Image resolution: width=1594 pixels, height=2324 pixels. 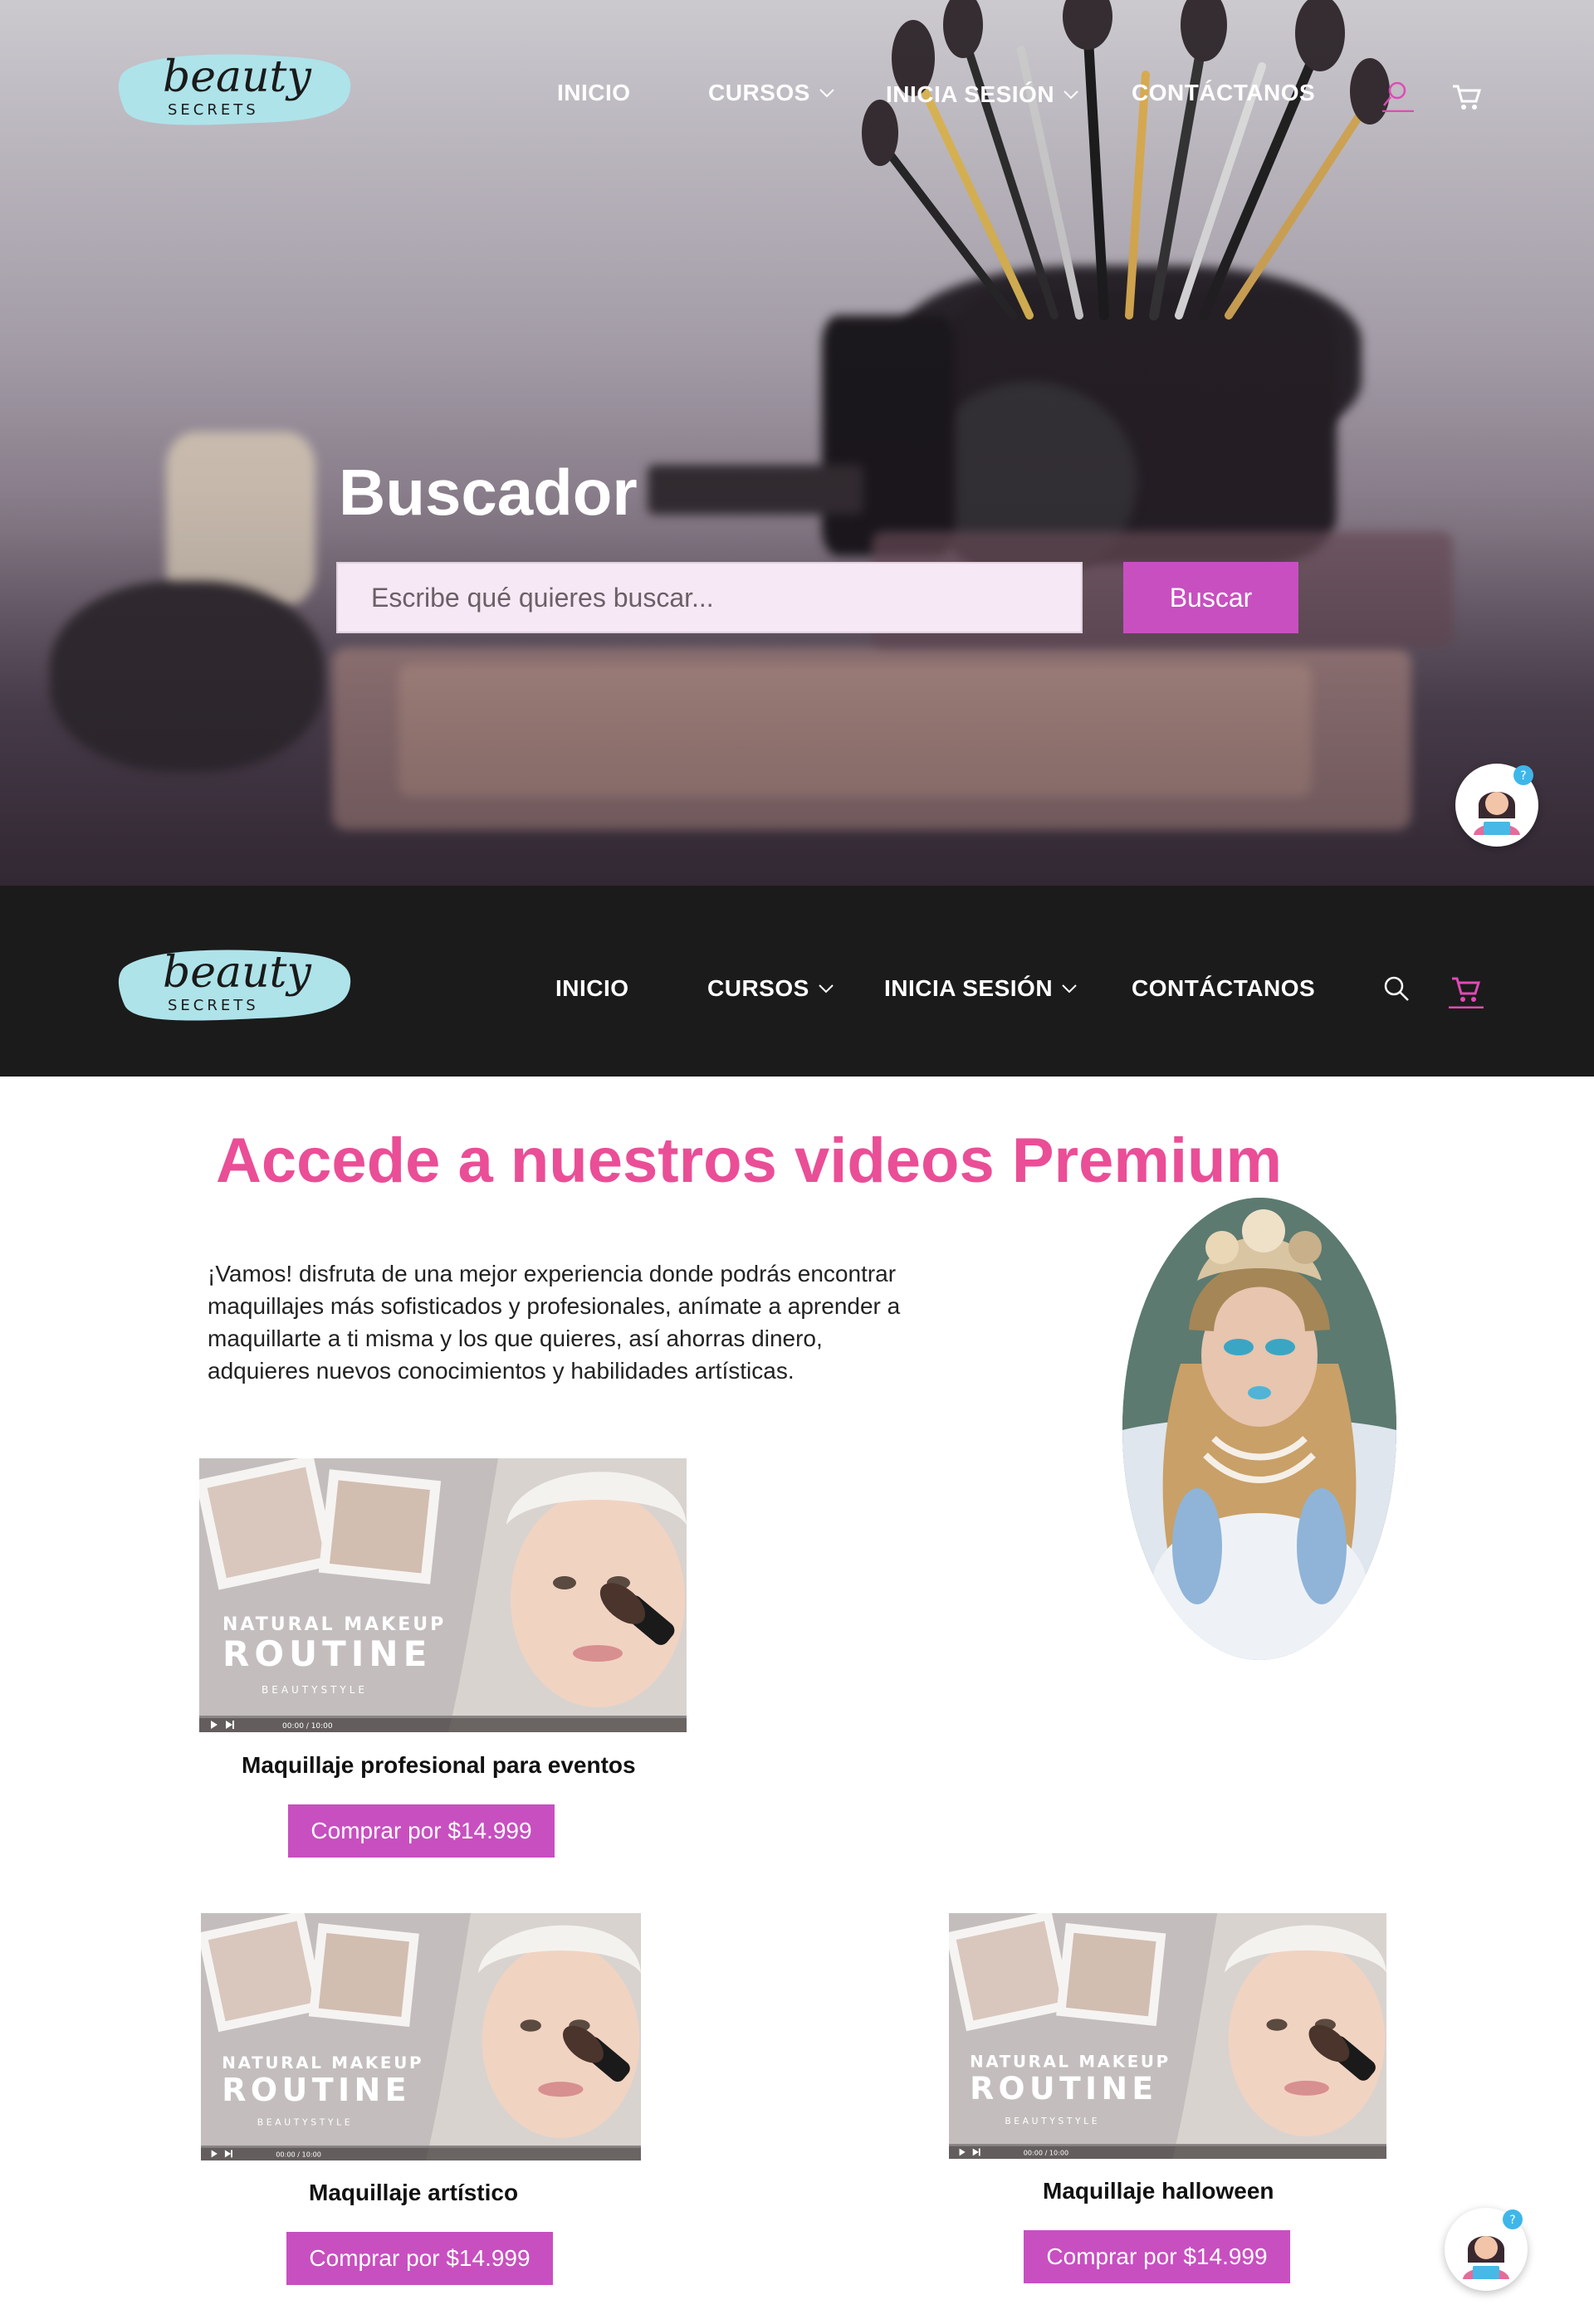 What do you see at coordinates (1158, 2191) in the screenshot?
I see `course-title: Maquillaje halloween` at bounding box center [1158, 2191].